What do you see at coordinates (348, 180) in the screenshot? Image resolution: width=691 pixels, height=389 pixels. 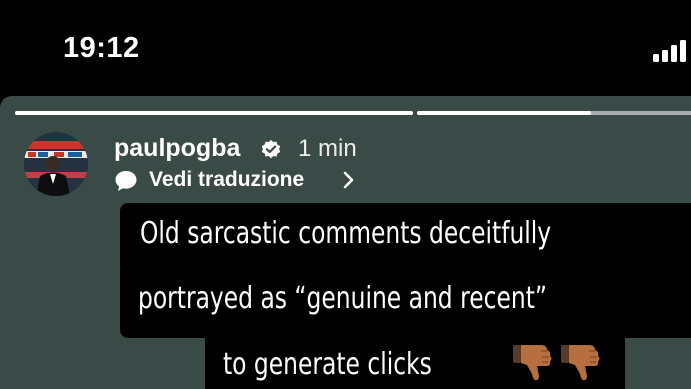 I see `chevron-right-icon` at bounding box center [348, 180].